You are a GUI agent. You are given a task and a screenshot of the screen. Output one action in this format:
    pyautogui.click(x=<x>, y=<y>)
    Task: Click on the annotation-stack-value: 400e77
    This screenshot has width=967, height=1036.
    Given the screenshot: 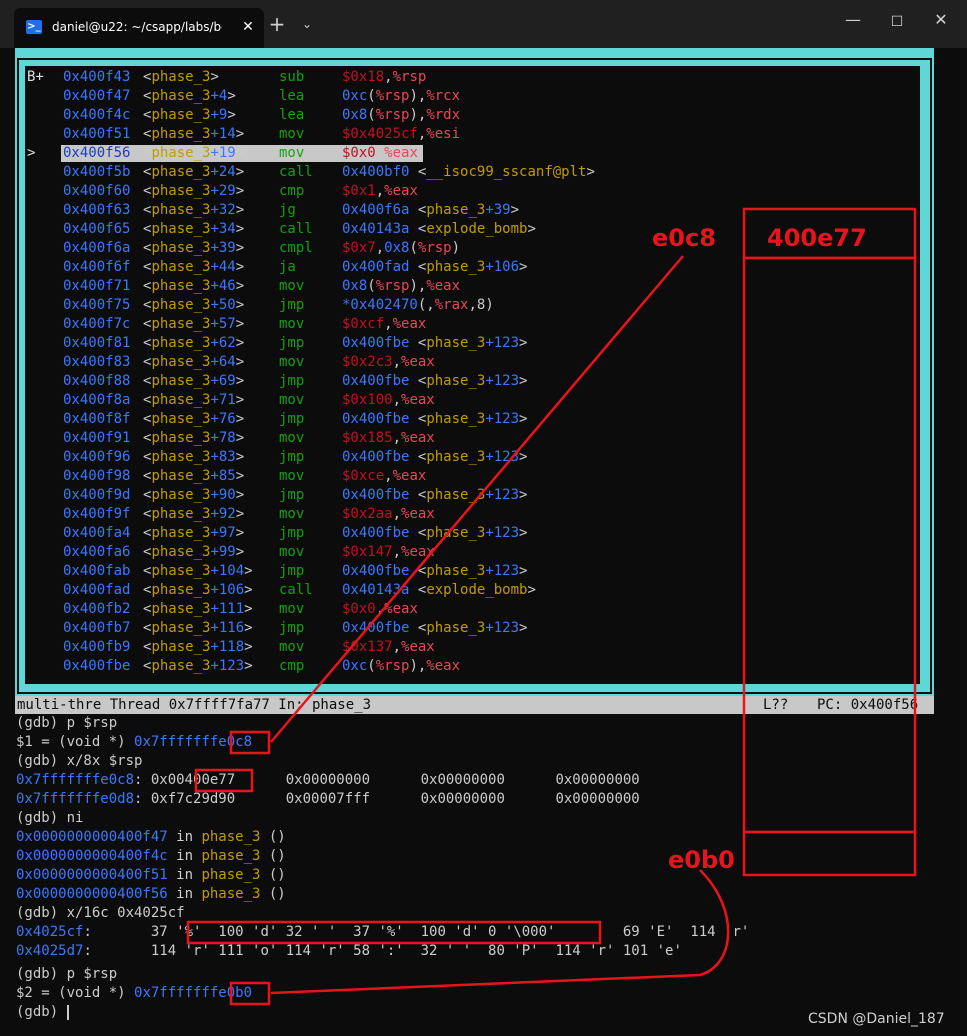 What is the action you would take?
    pyautogui.click(x=817, y=238)
    